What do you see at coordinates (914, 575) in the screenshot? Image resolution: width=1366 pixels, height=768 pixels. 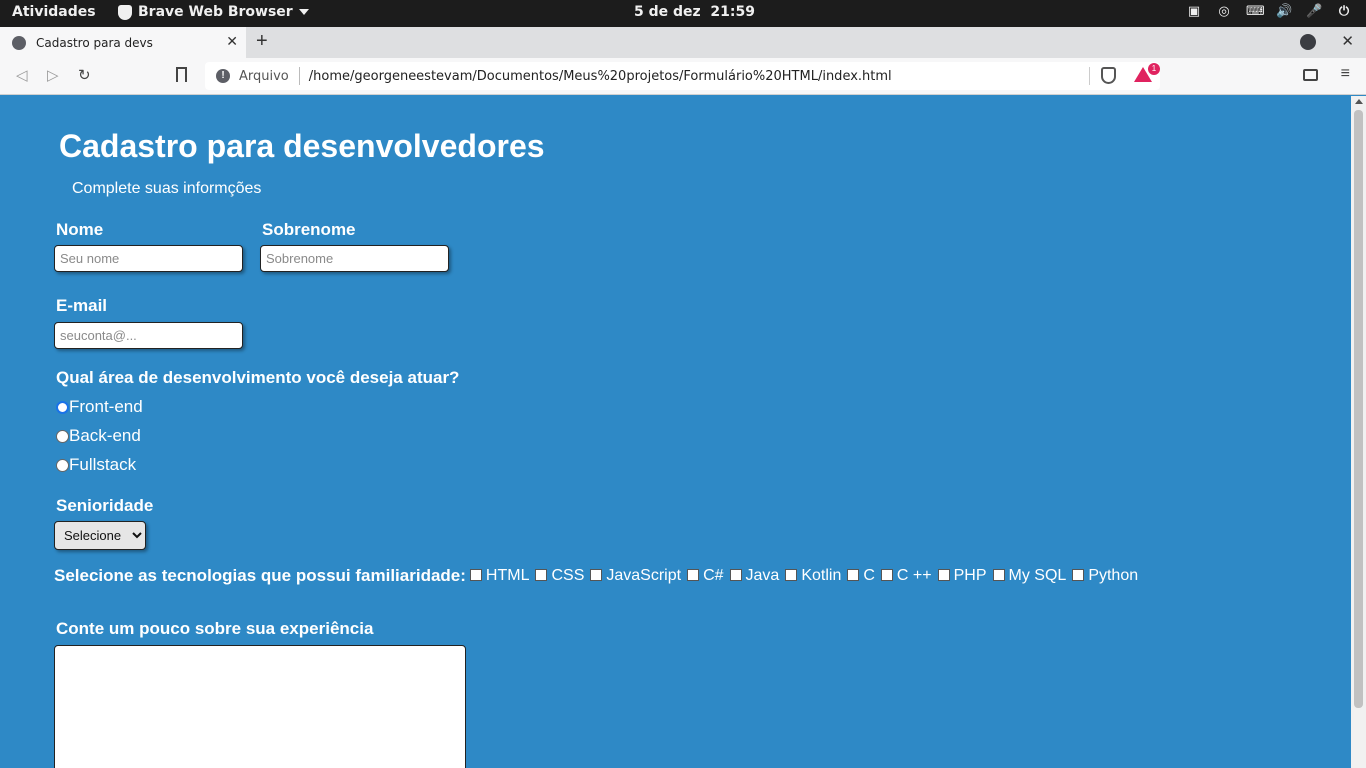 I see `tech-label-text: C ++` at bounding box center [914, 575].